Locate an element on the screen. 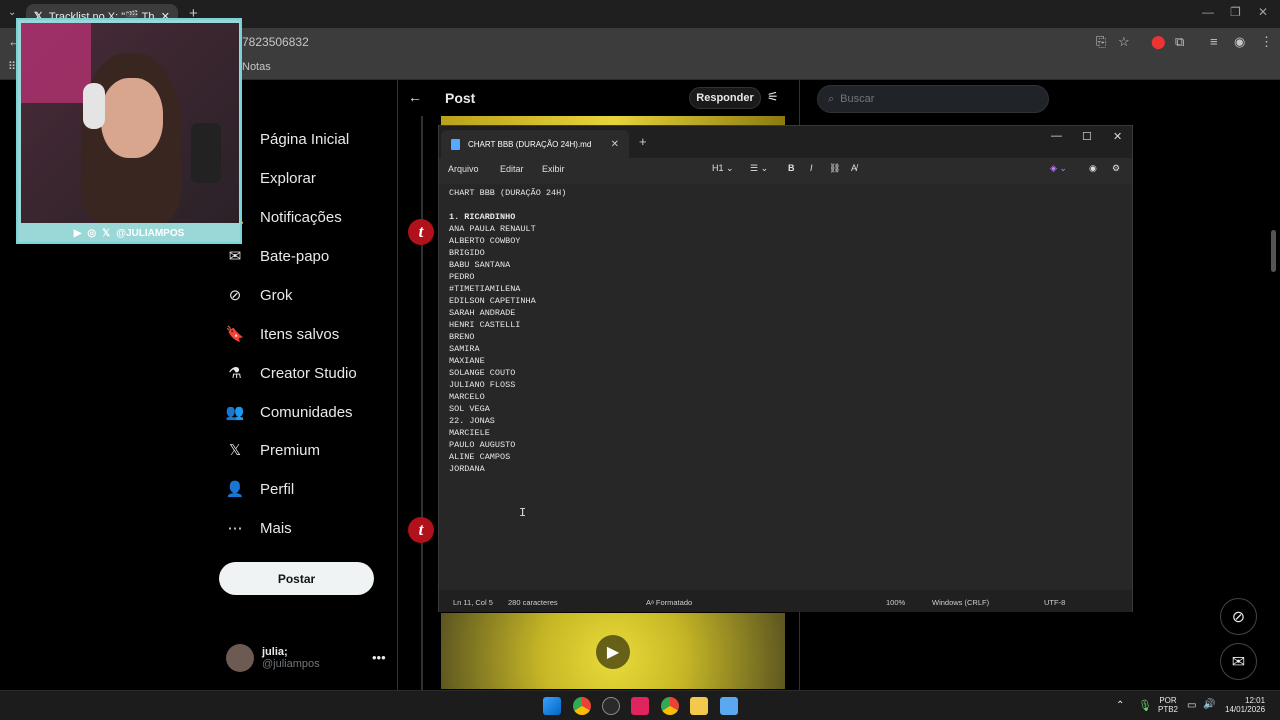 This screenshot has height=720, width=1280. editor-line: #TIMETIAMILENA is located at coordinates (485, 289).